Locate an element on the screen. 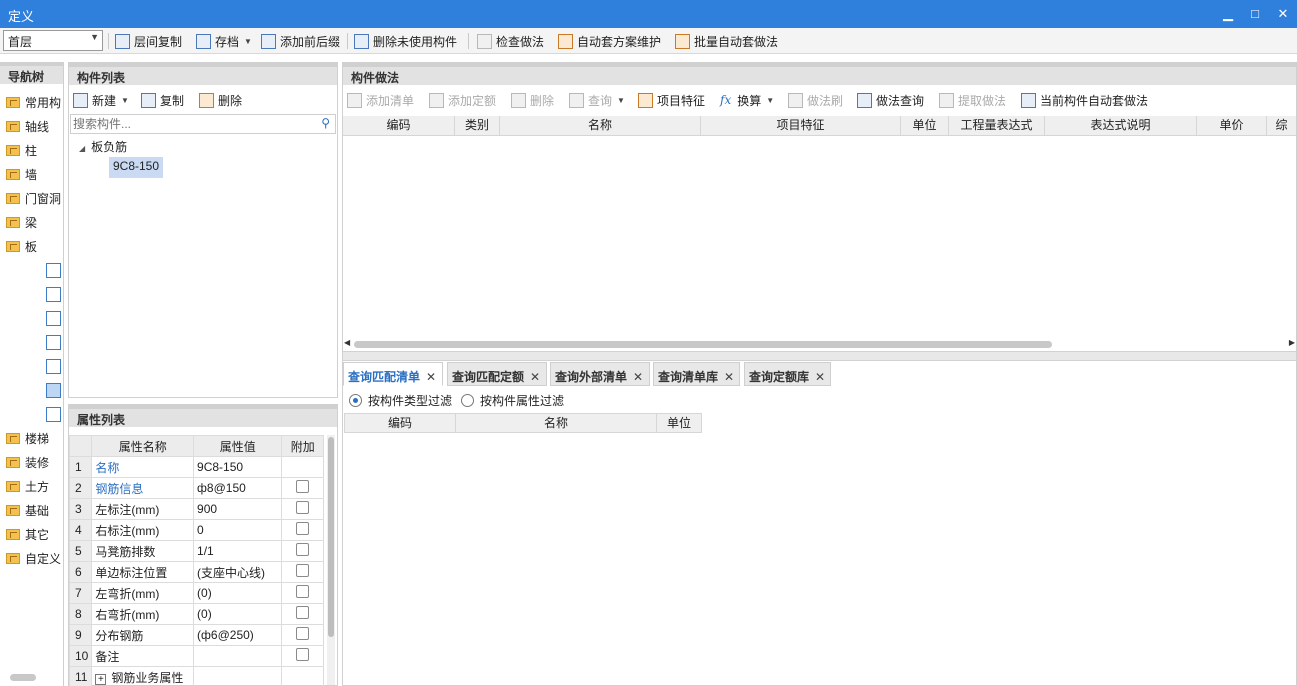 The height and width of the screenshot is (686, 1297). table-row: 10 备注 is located at coordinates (196, 656).